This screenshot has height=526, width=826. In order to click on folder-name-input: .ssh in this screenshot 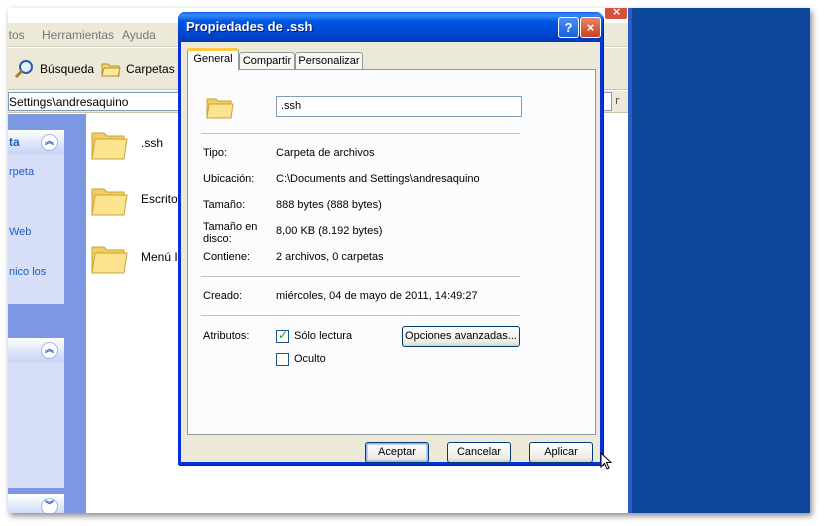, I will do `click(399, 106)`.